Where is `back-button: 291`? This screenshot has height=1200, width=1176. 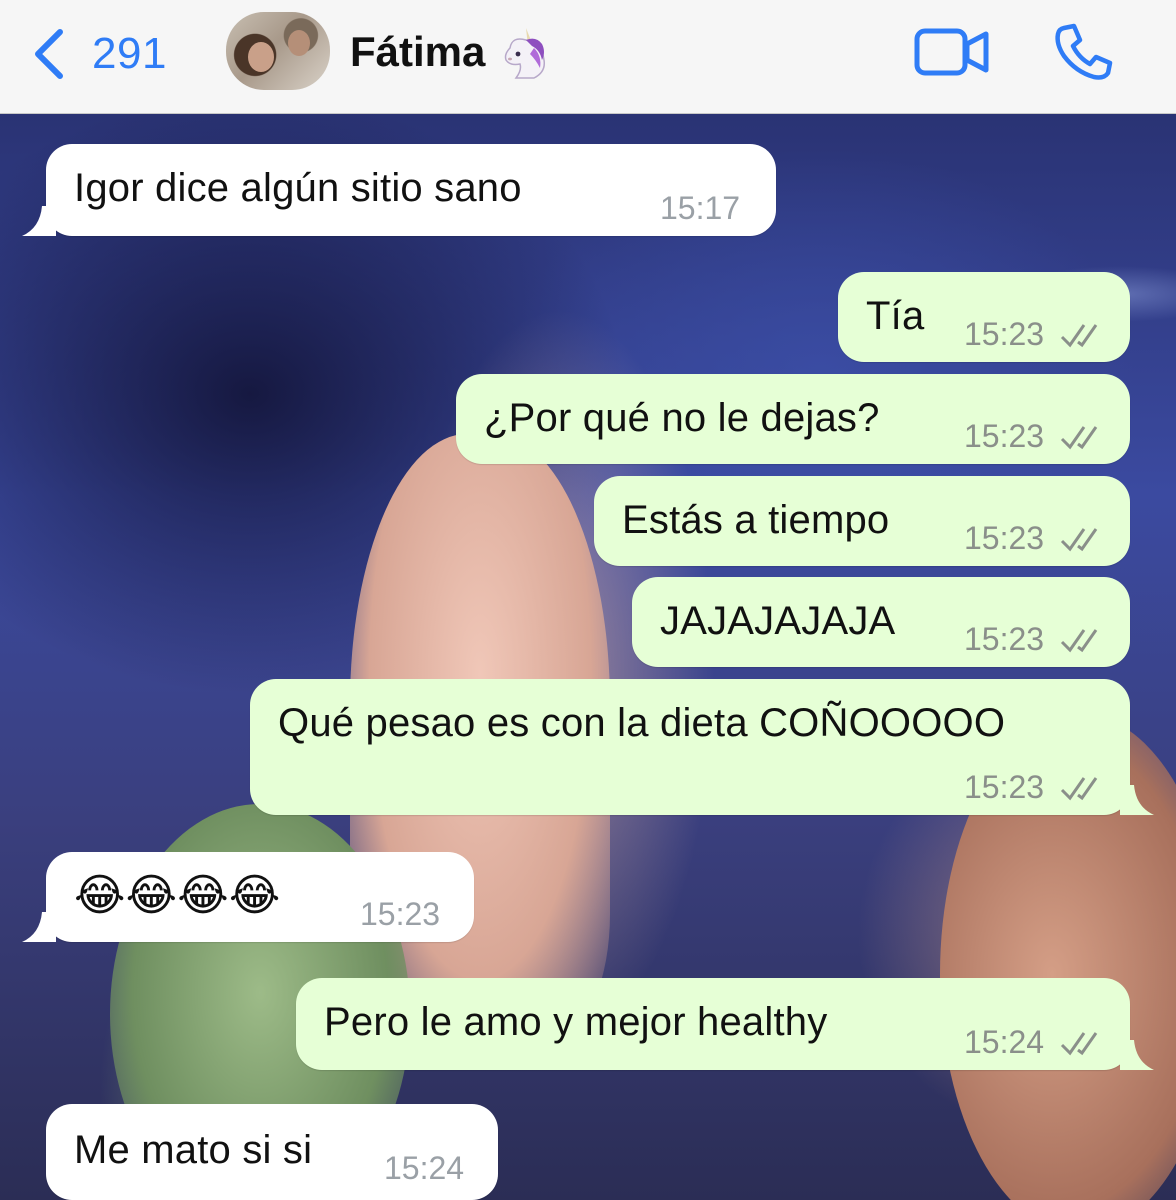 back-button: 291 is located at coordinates (98, 54).